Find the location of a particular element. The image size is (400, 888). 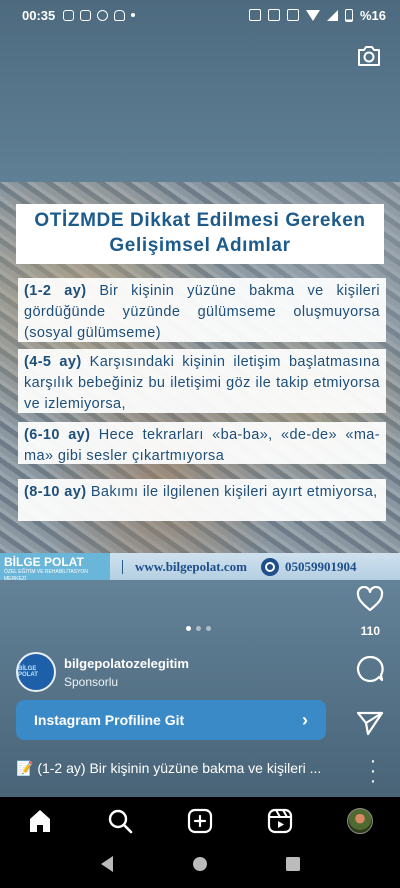

instagram-notification-icon is located at coordinates (69, 15).